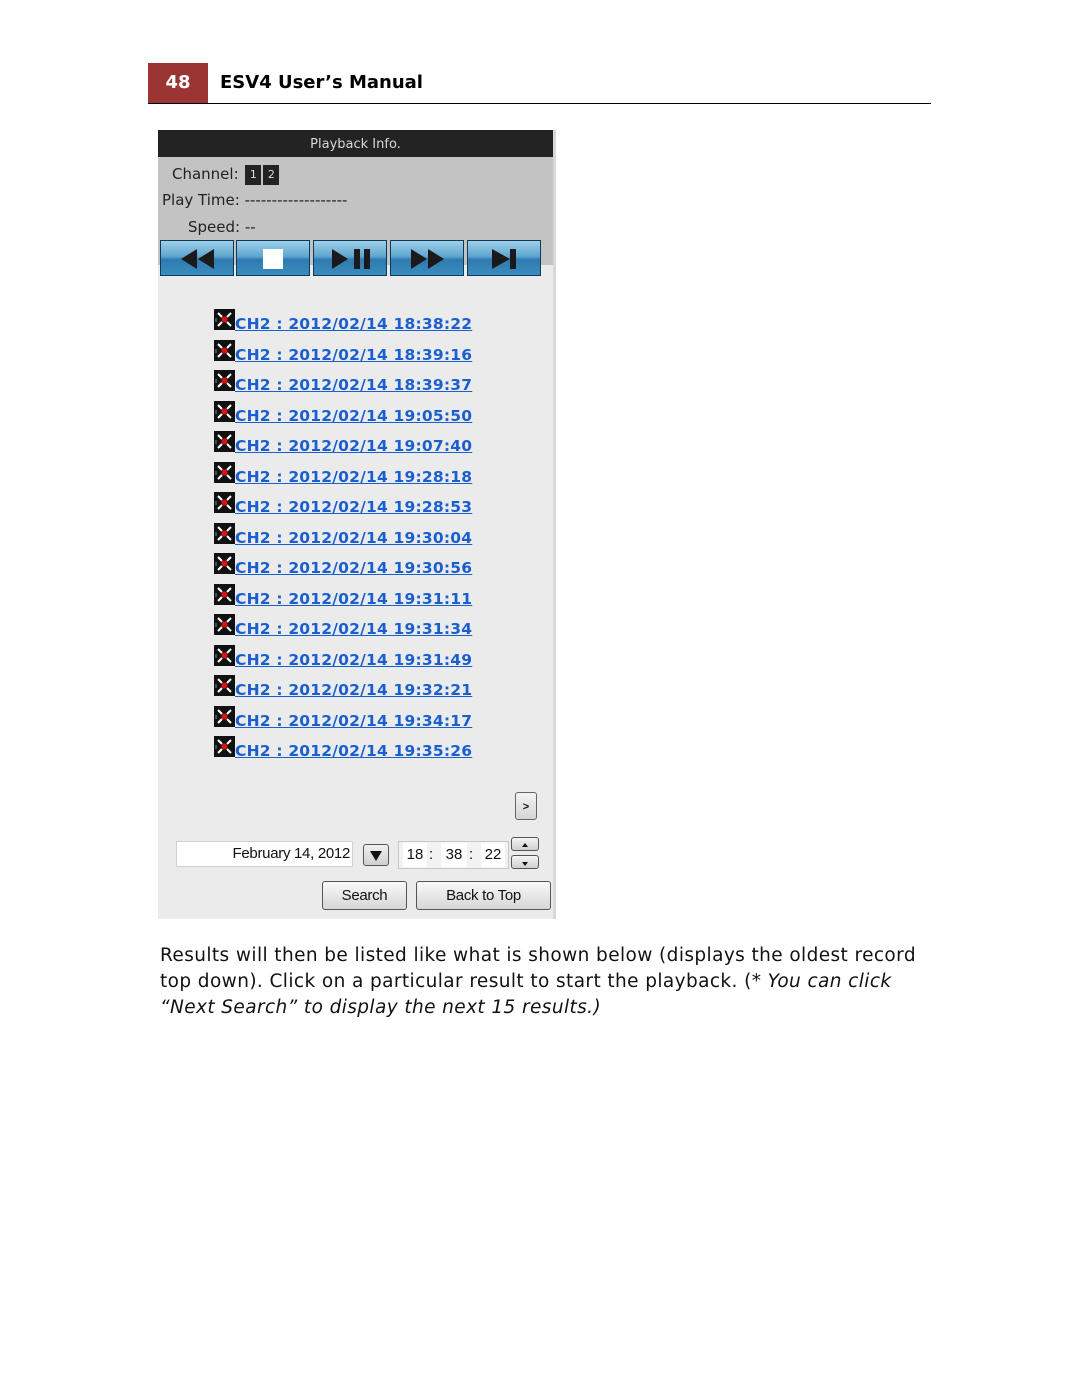 Image resolution: width=1080 pixels, height=1397 pixels. I want to click on result-item: CH2 : 2012/02/14 19:31:49, so click(343, 660).